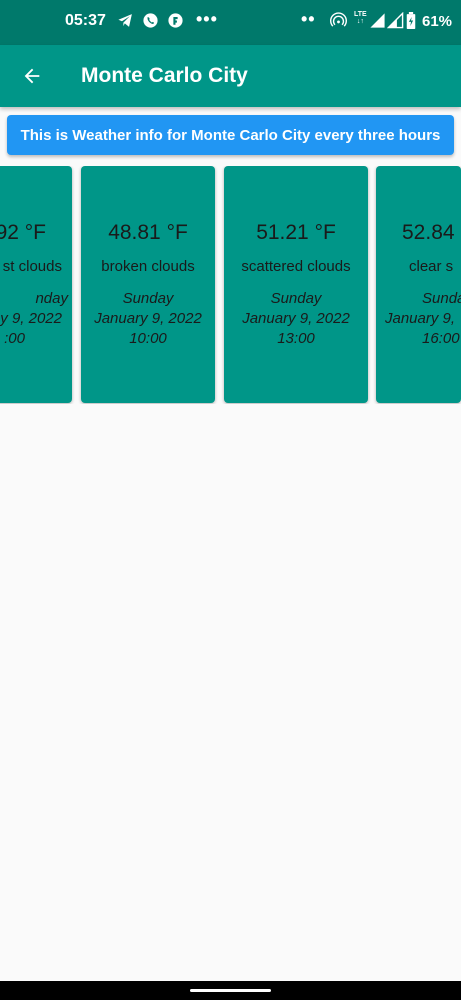 This screenshot has height=1000, width=461. What do you see at coordinates (338, 19) in the screenshot?
I see `hotspot-icon` at bounding box center [338, 19].